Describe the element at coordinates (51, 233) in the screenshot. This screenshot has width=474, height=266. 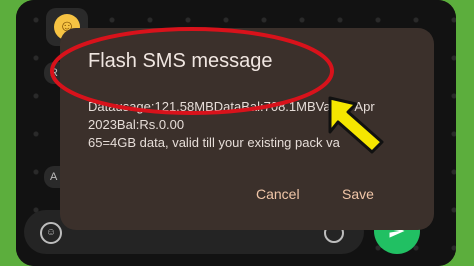
I see `emoji-icon: ☺` at that location.